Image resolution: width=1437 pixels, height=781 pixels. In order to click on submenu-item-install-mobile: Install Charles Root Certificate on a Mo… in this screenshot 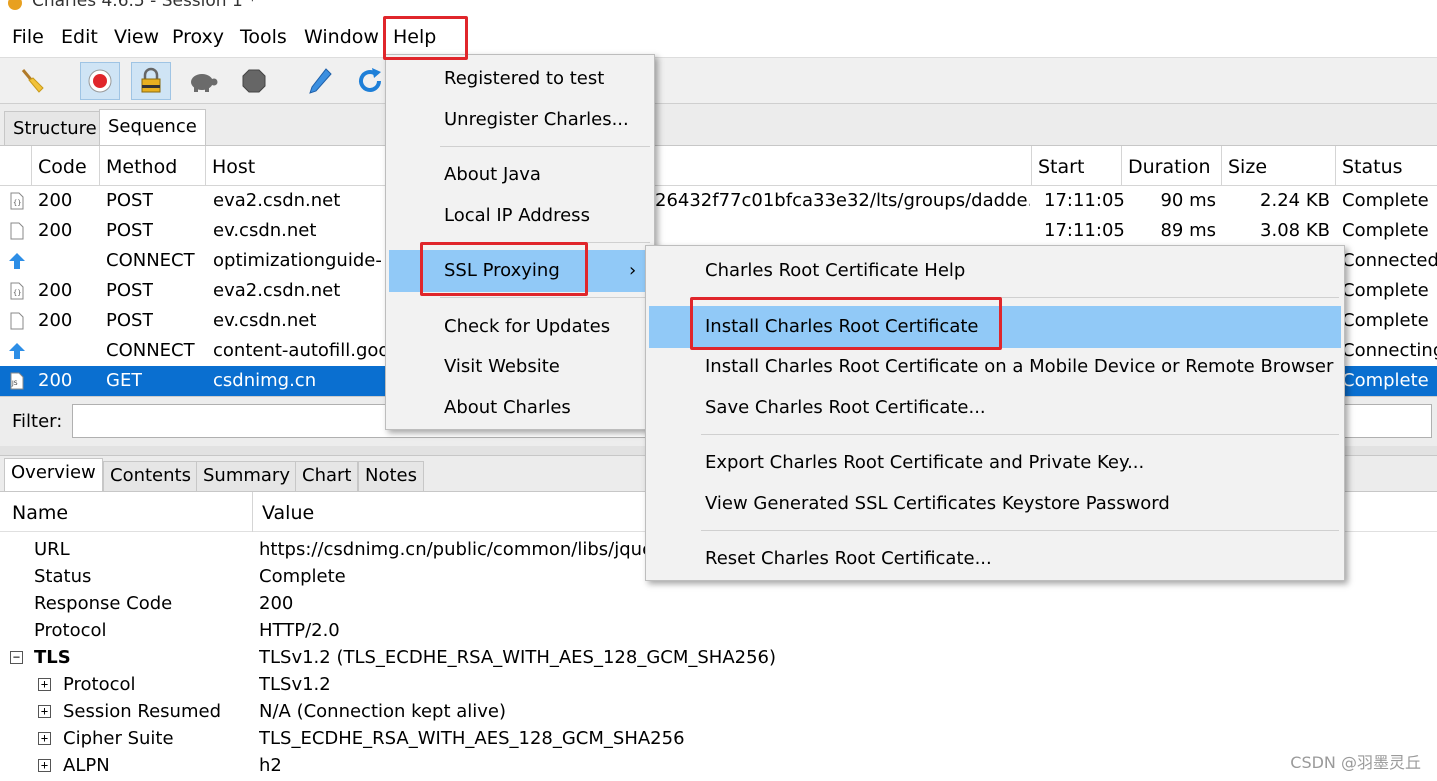, I will do `click(995, 367)`.